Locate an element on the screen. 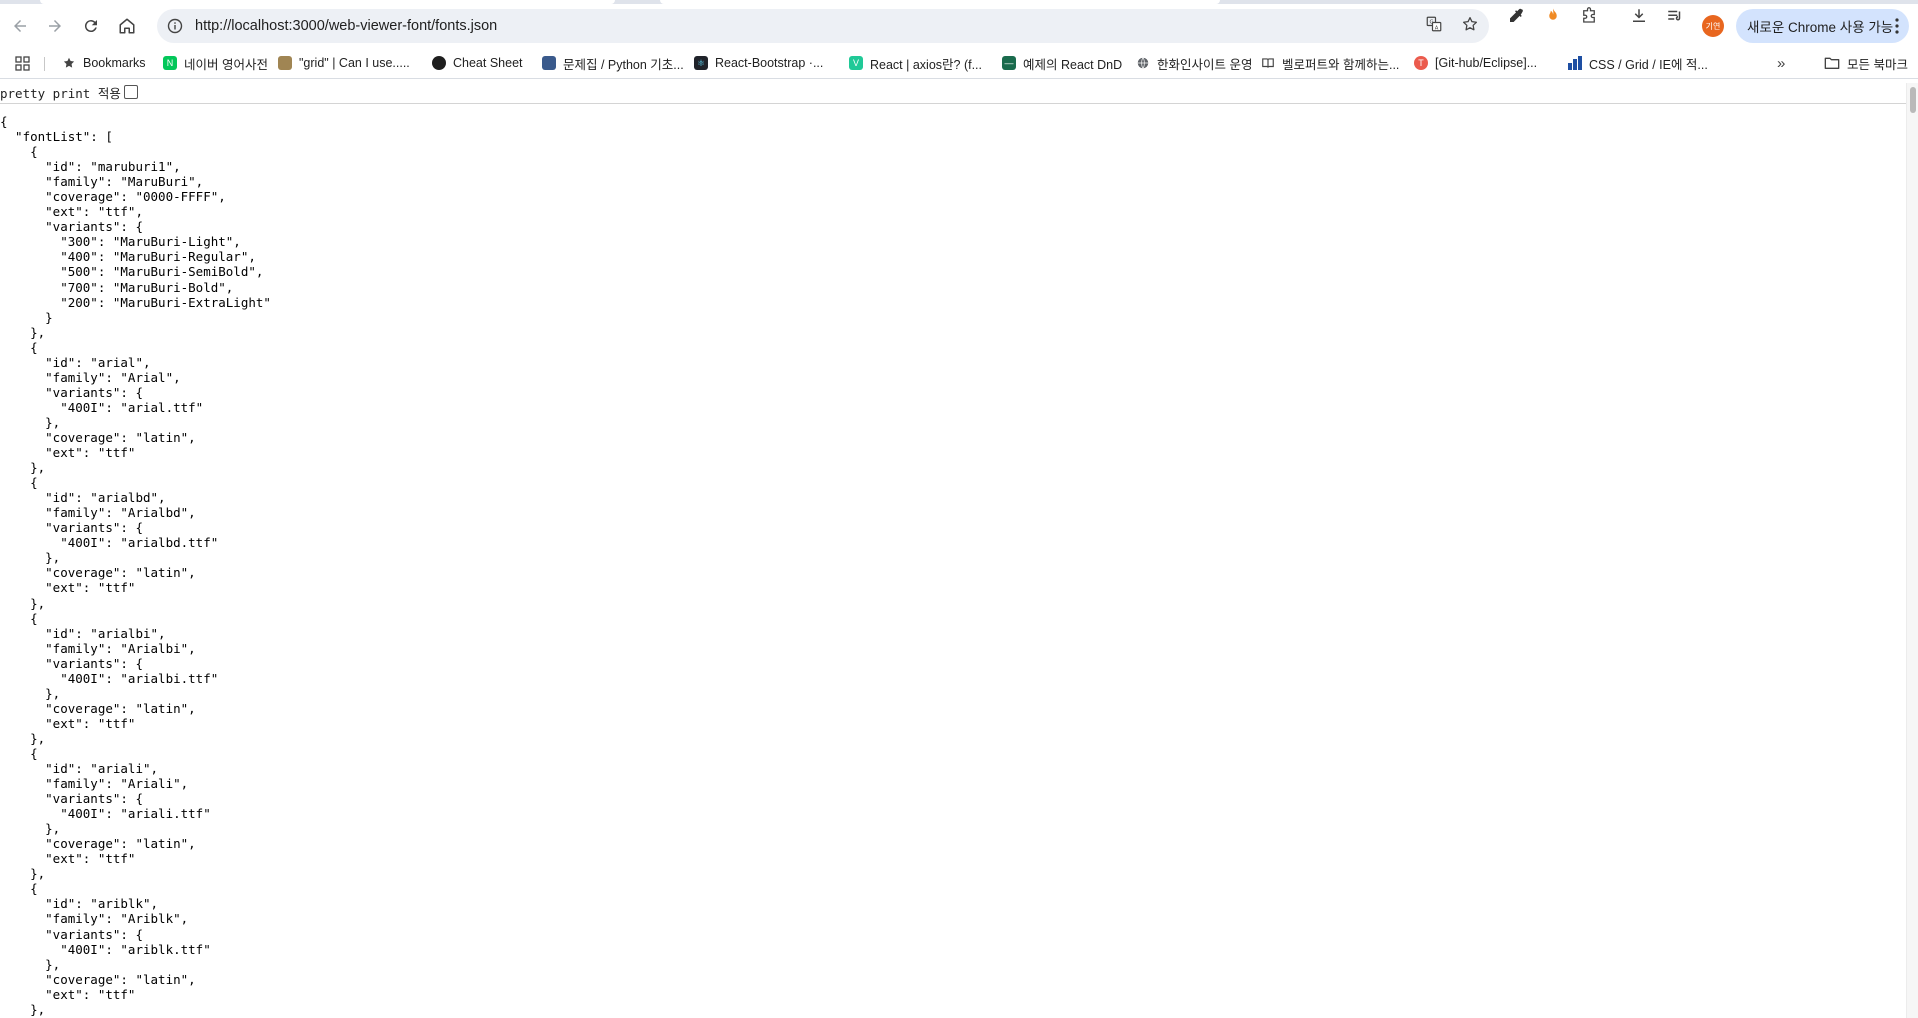  home-button is located at coordinates (127, 26).